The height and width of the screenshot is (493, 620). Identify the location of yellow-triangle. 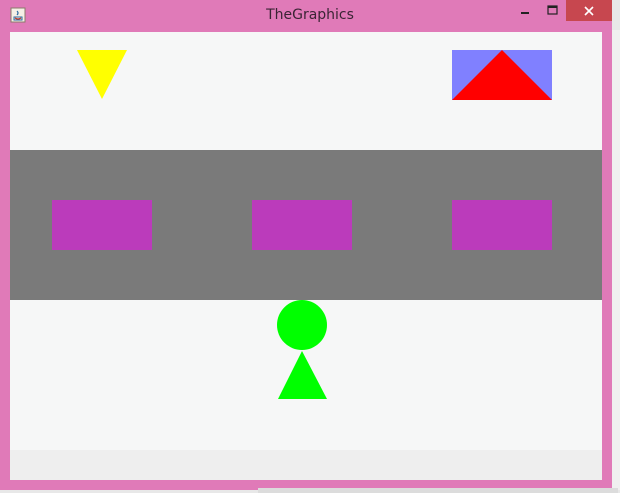
(102, 74).